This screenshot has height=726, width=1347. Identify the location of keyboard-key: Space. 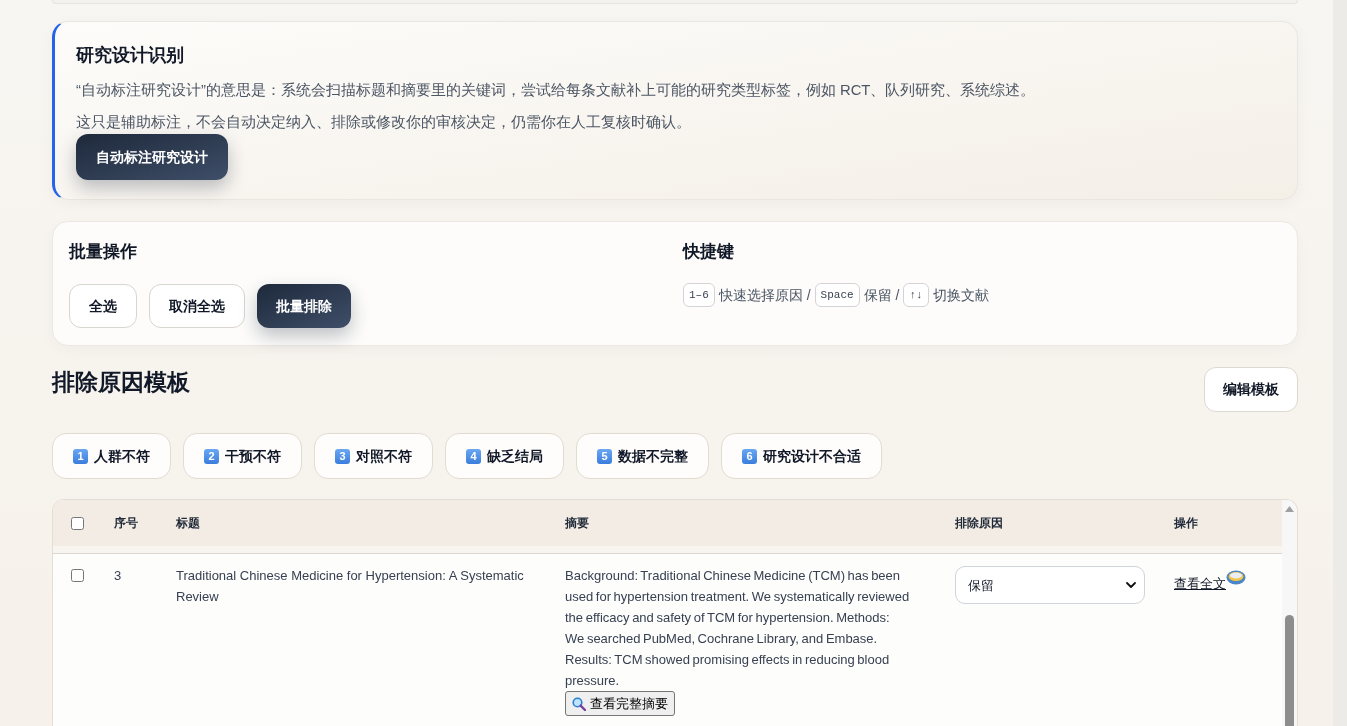
(837, 295).